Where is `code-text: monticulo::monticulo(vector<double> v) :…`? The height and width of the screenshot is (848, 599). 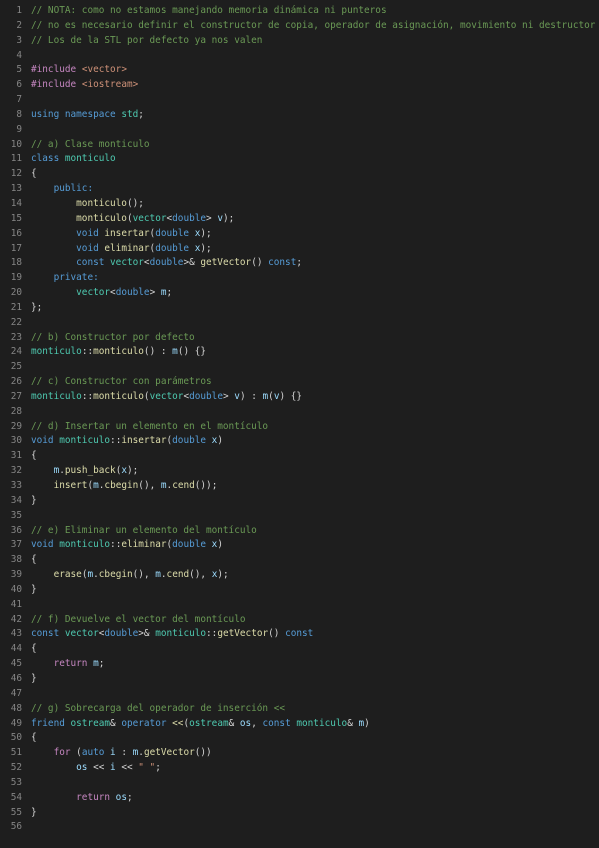 code-text: monticulo::monticulo(vector<double> v) :… is located at coordinates (310, 397).